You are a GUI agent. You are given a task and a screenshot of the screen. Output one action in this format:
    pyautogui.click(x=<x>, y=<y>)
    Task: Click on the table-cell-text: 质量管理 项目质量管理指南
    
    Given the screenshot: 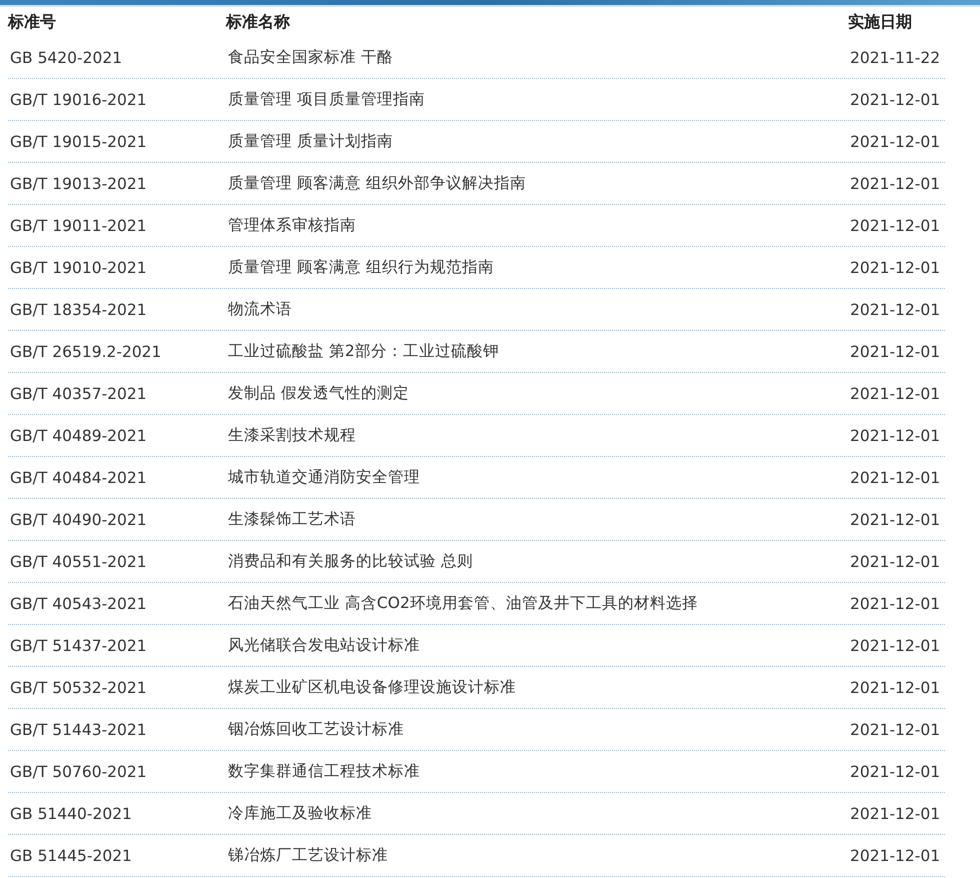 What is the action you would take?
    pyautogui.click(x=327, y=99)
    